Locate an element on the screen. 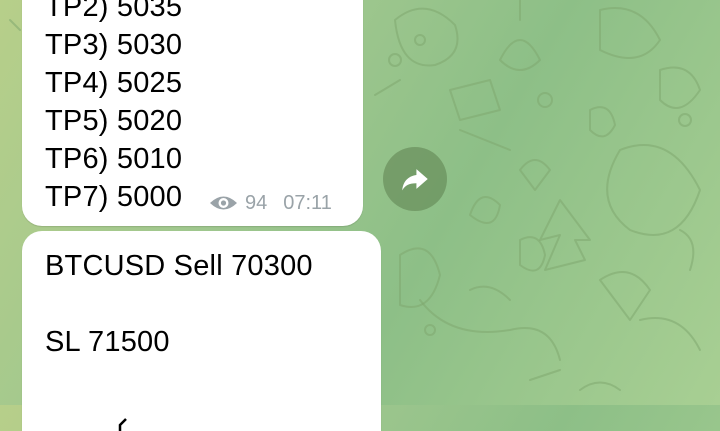  message-line: TP6) 5010 is located at coordinates (114, 159).